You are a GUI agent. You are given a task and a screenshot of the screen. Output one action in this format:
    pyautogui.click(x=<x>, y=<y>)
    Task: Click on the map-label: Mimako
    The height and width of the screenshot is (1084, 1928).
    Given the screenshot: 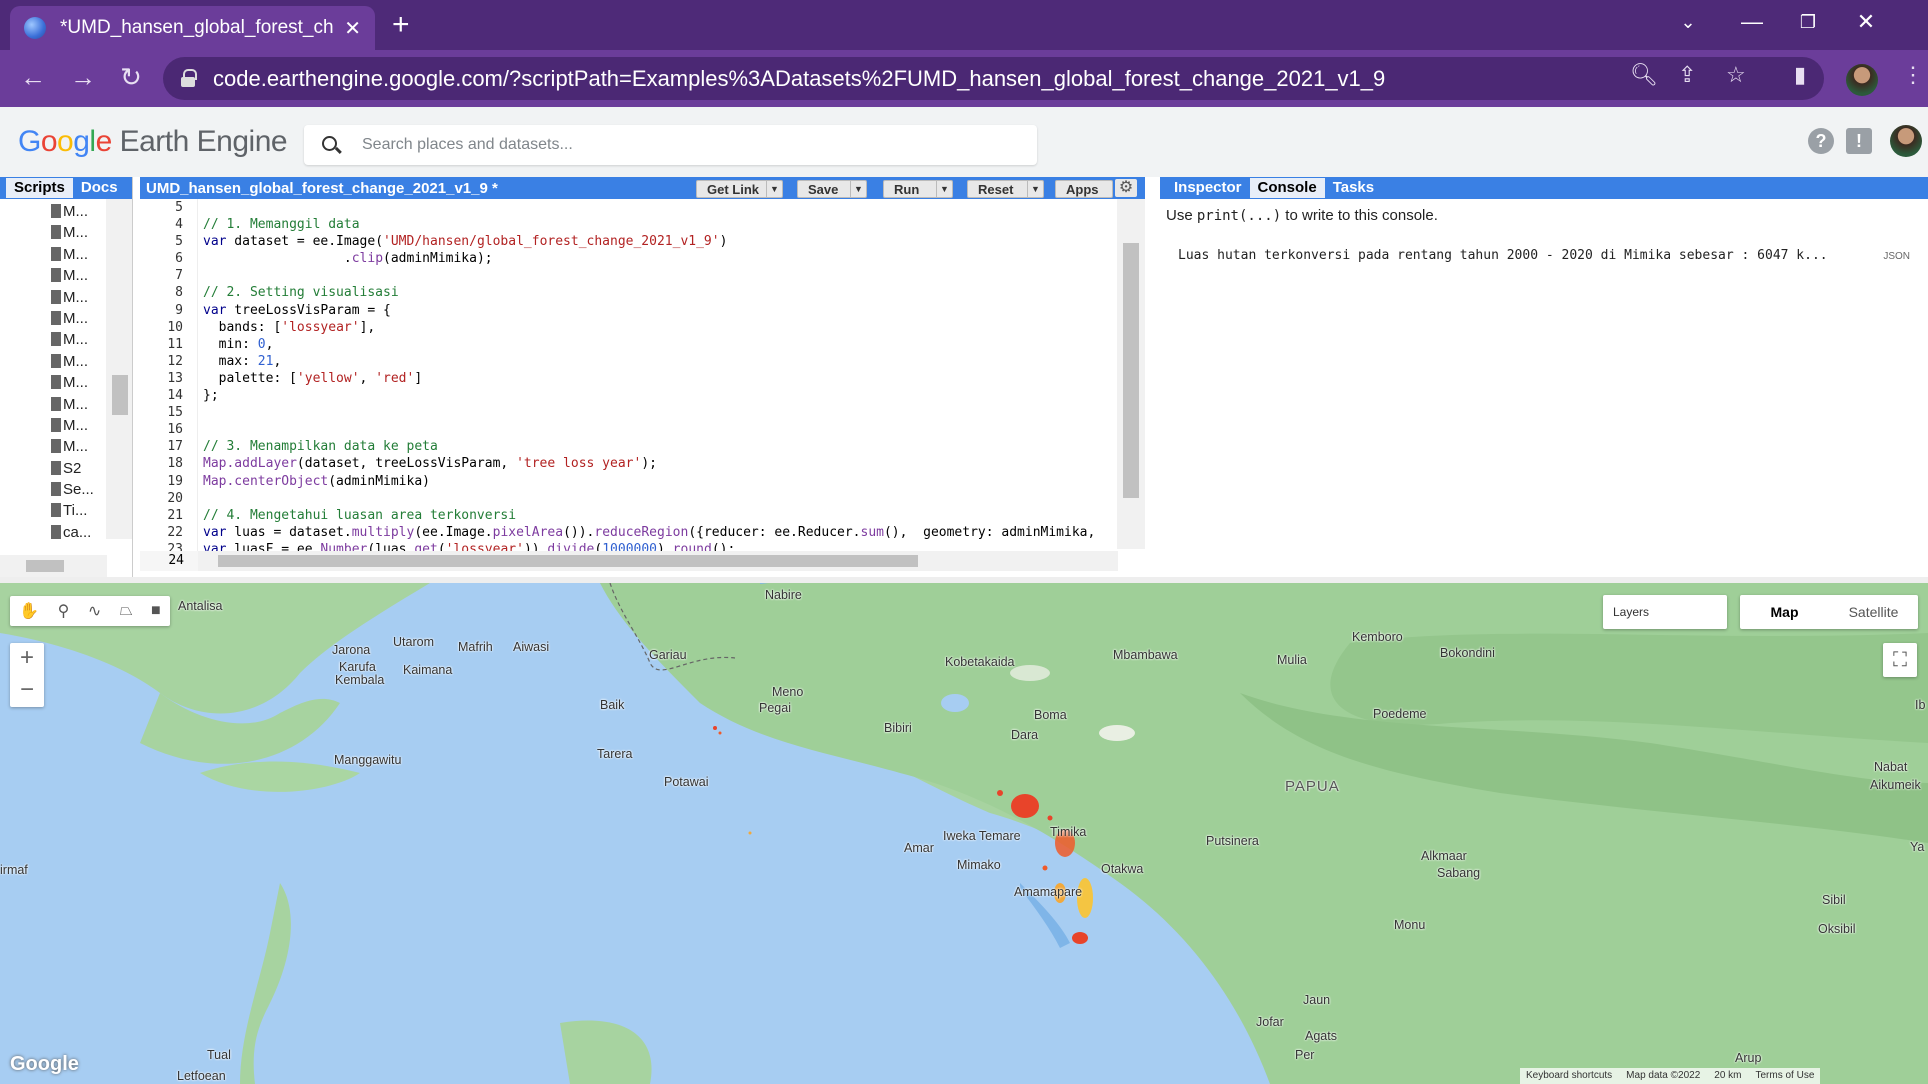 What is the action you would take?
    pyautogui.click(x=979, y=865)
    